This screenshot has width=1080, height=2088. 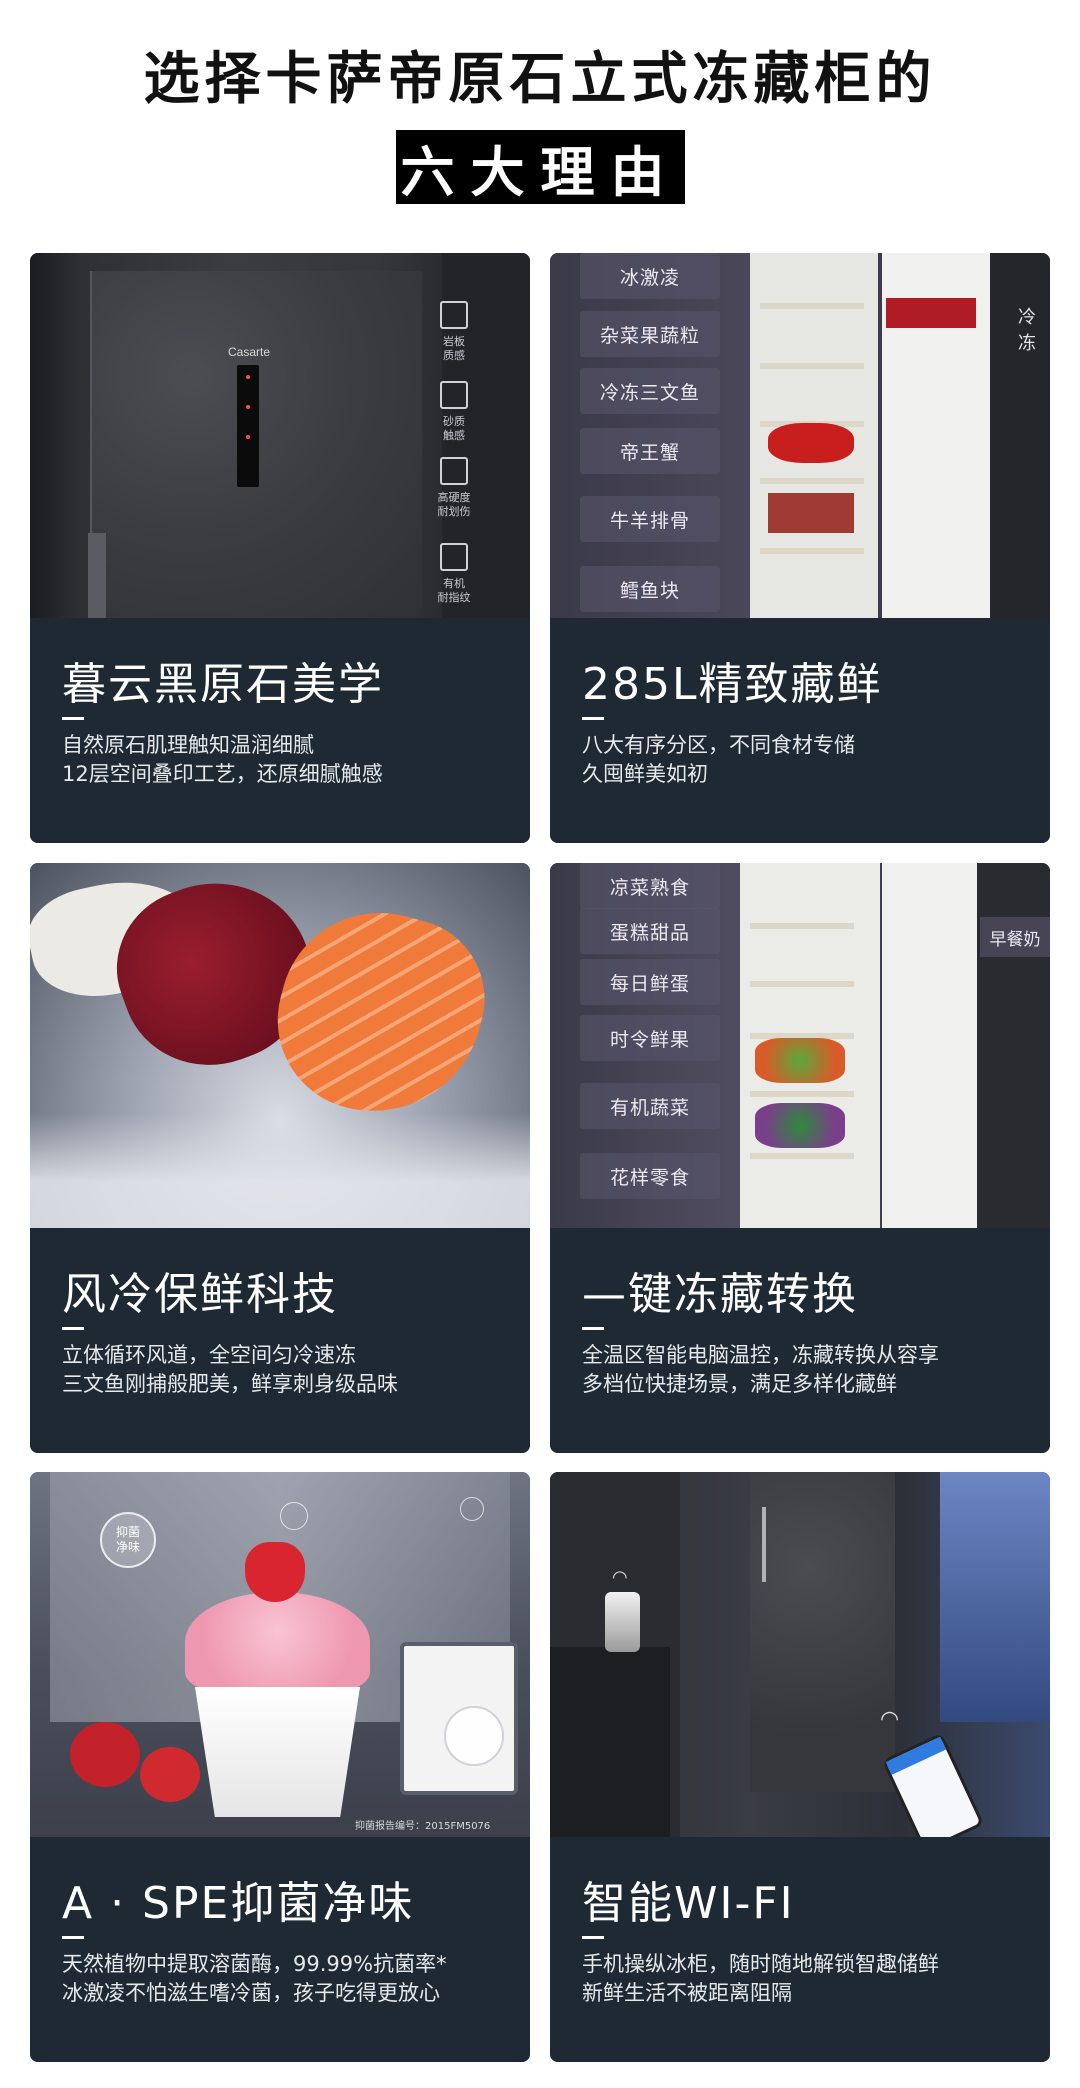 I want to click on feature-caption-sand: 砂质 触感, so click(x=454, y=428).